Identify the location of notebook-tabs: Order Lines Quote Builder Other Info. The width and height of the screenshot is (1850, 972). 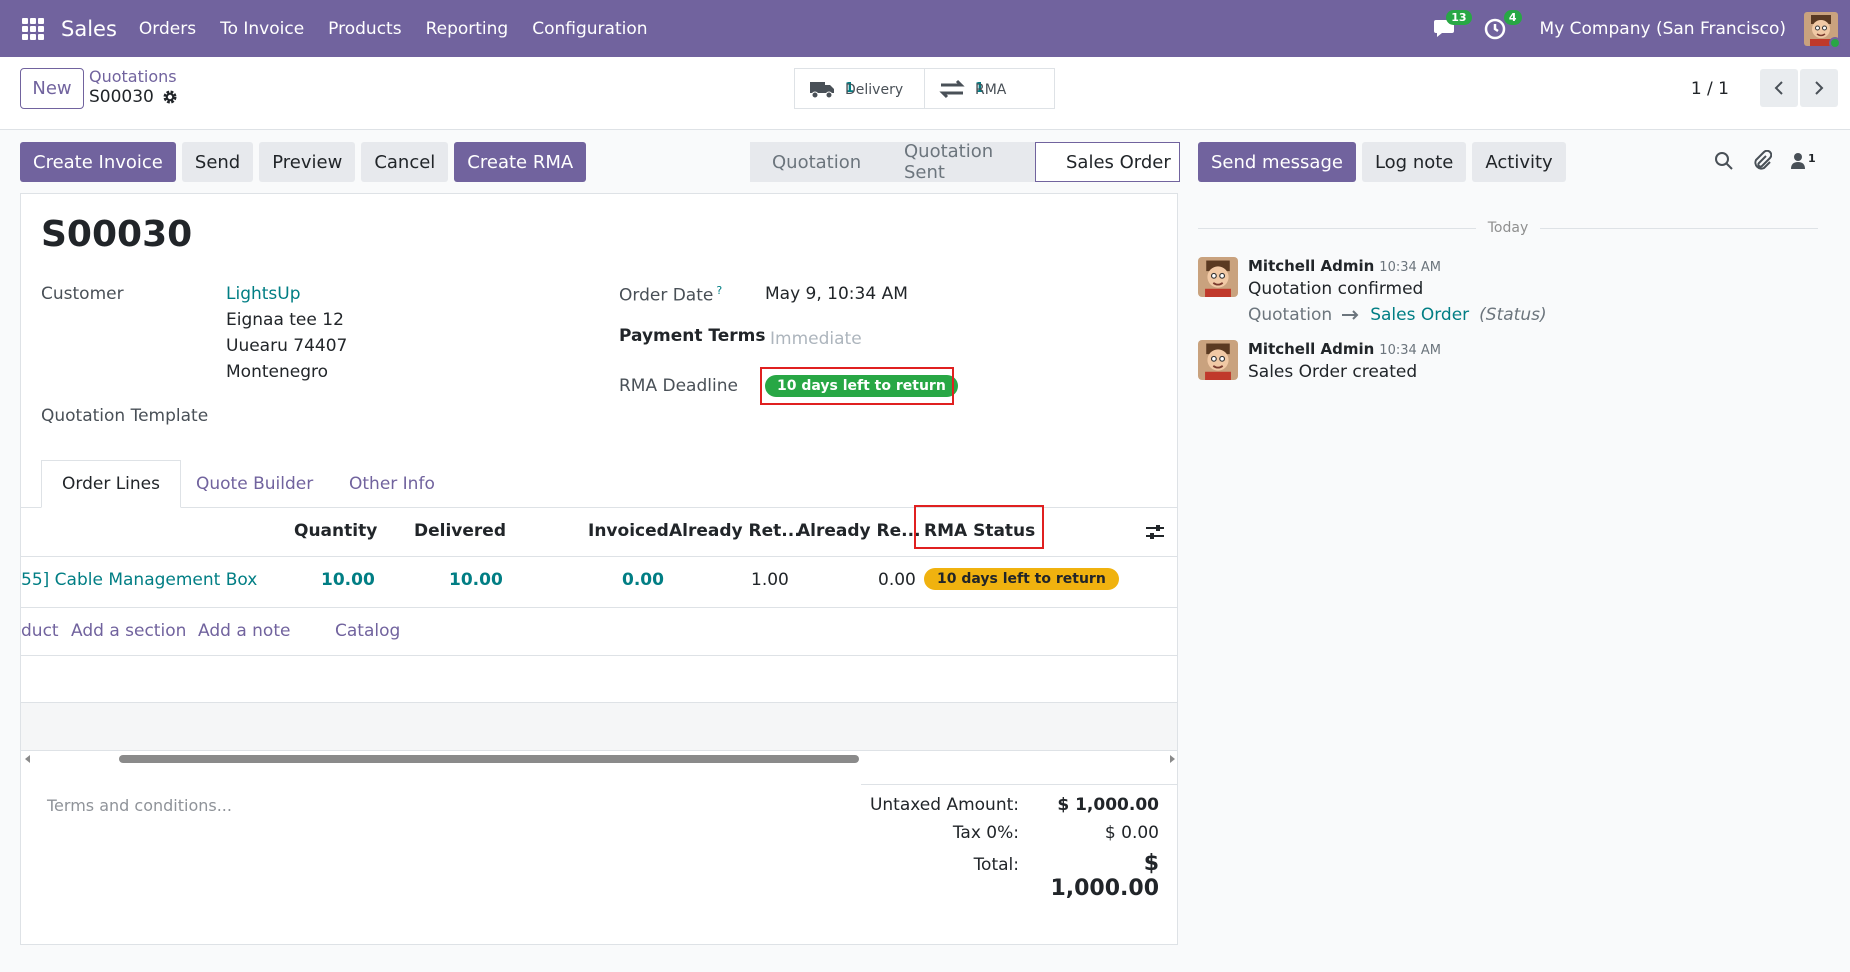
(599, 484).